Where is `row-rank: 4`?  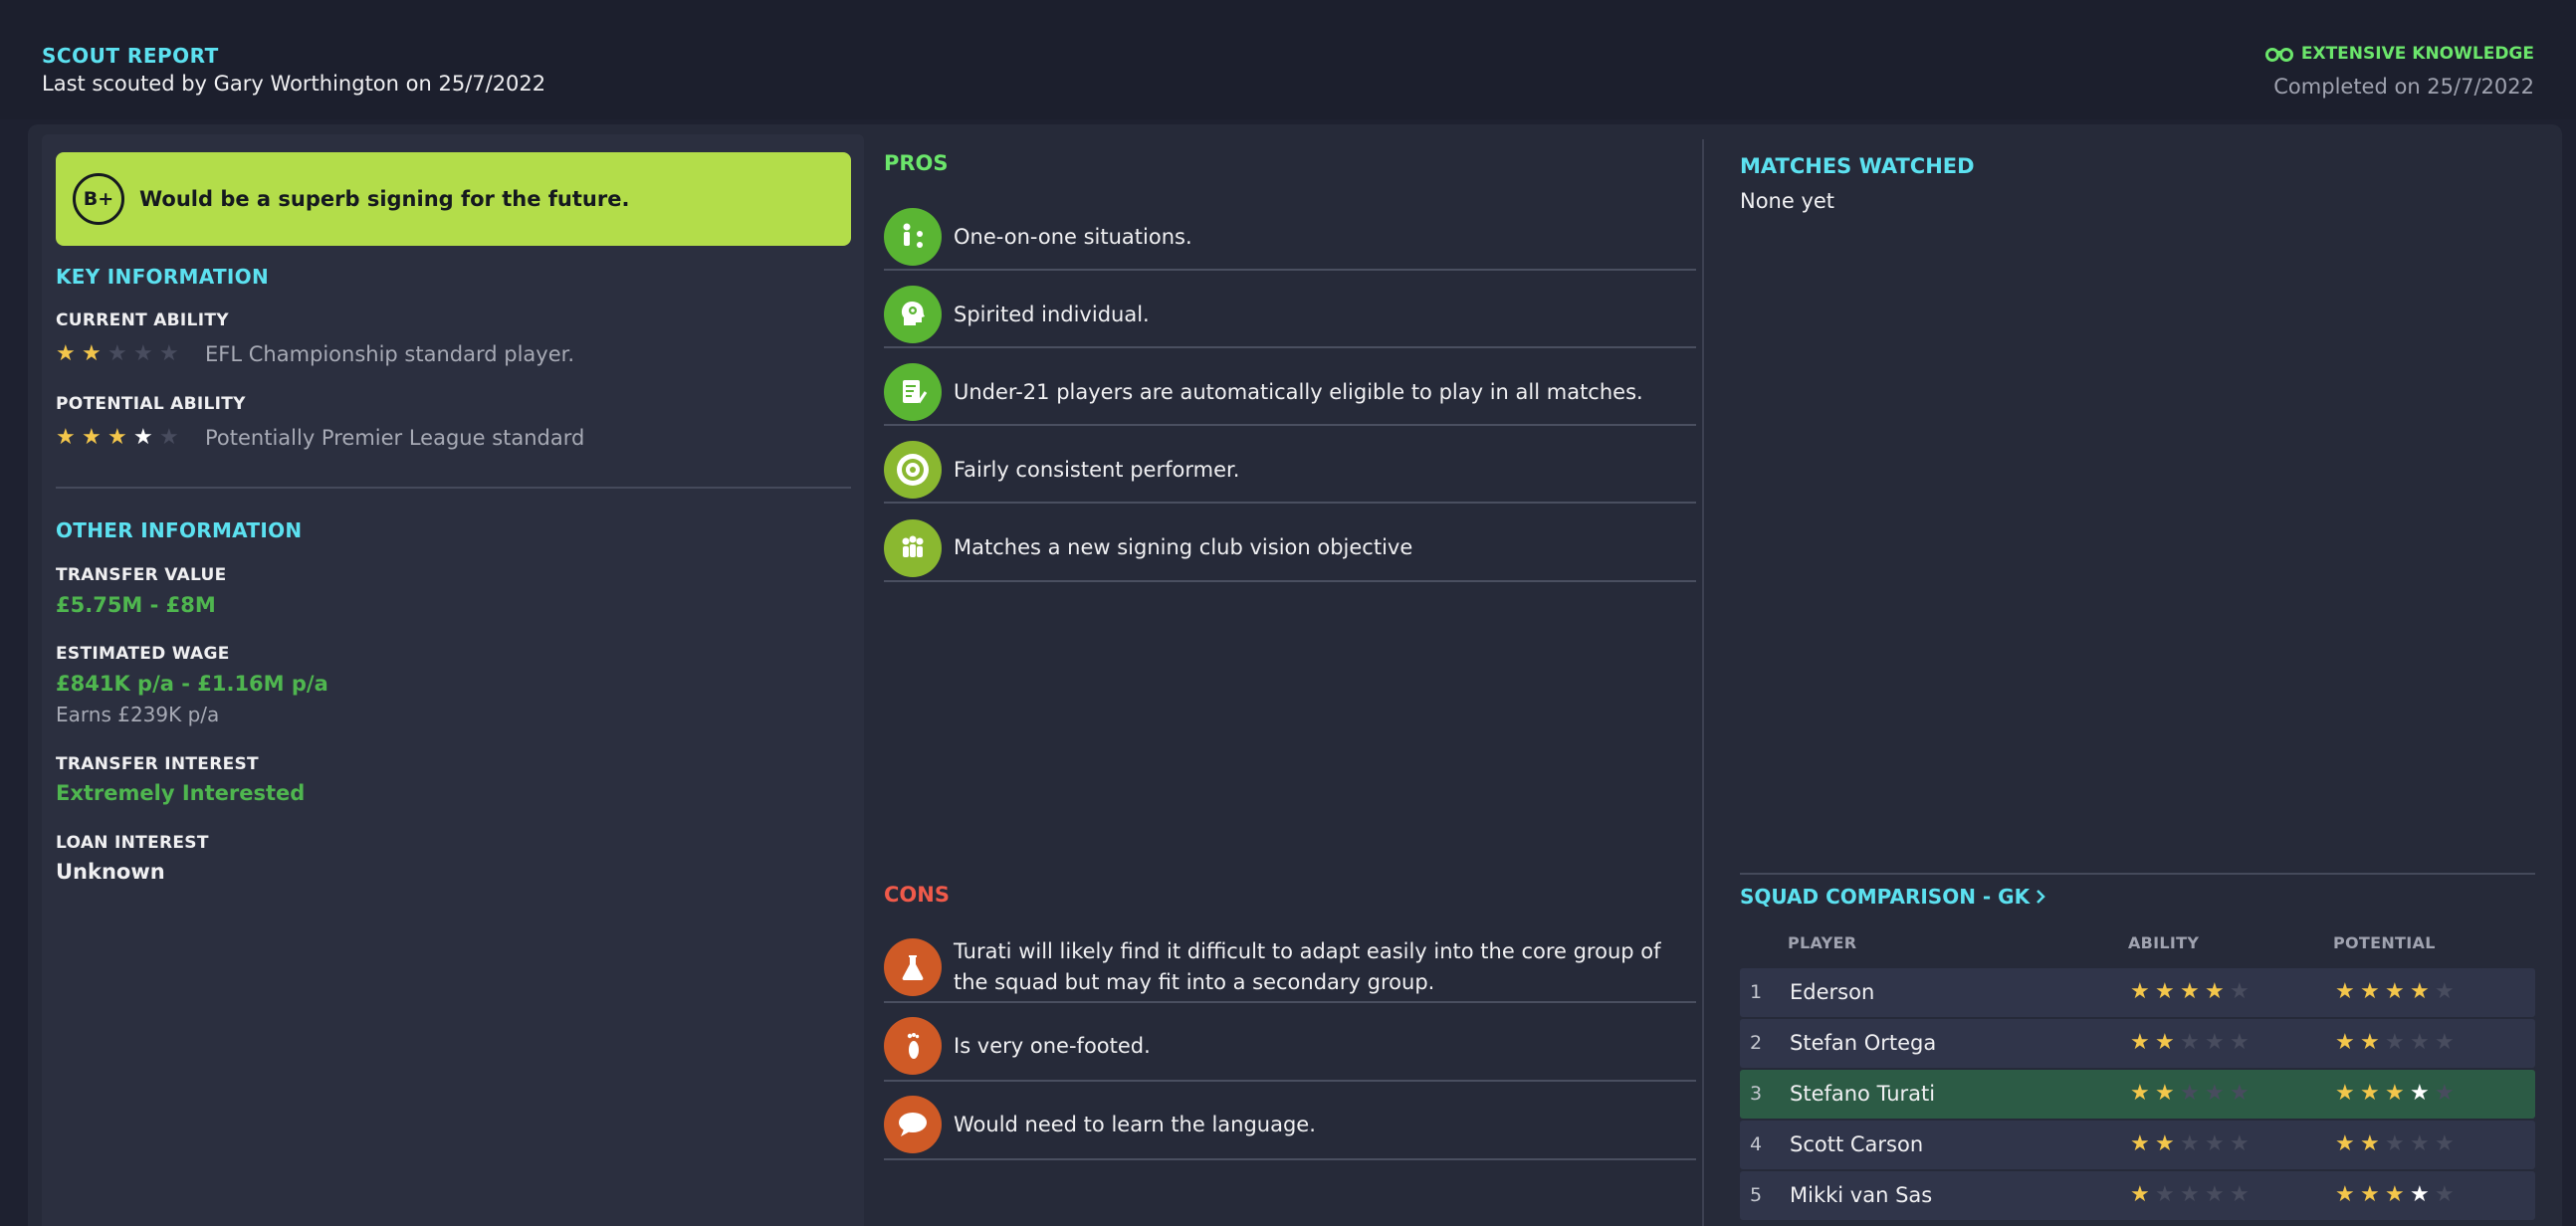
row-rank: 4 is located at coordinates (1756, 1144).